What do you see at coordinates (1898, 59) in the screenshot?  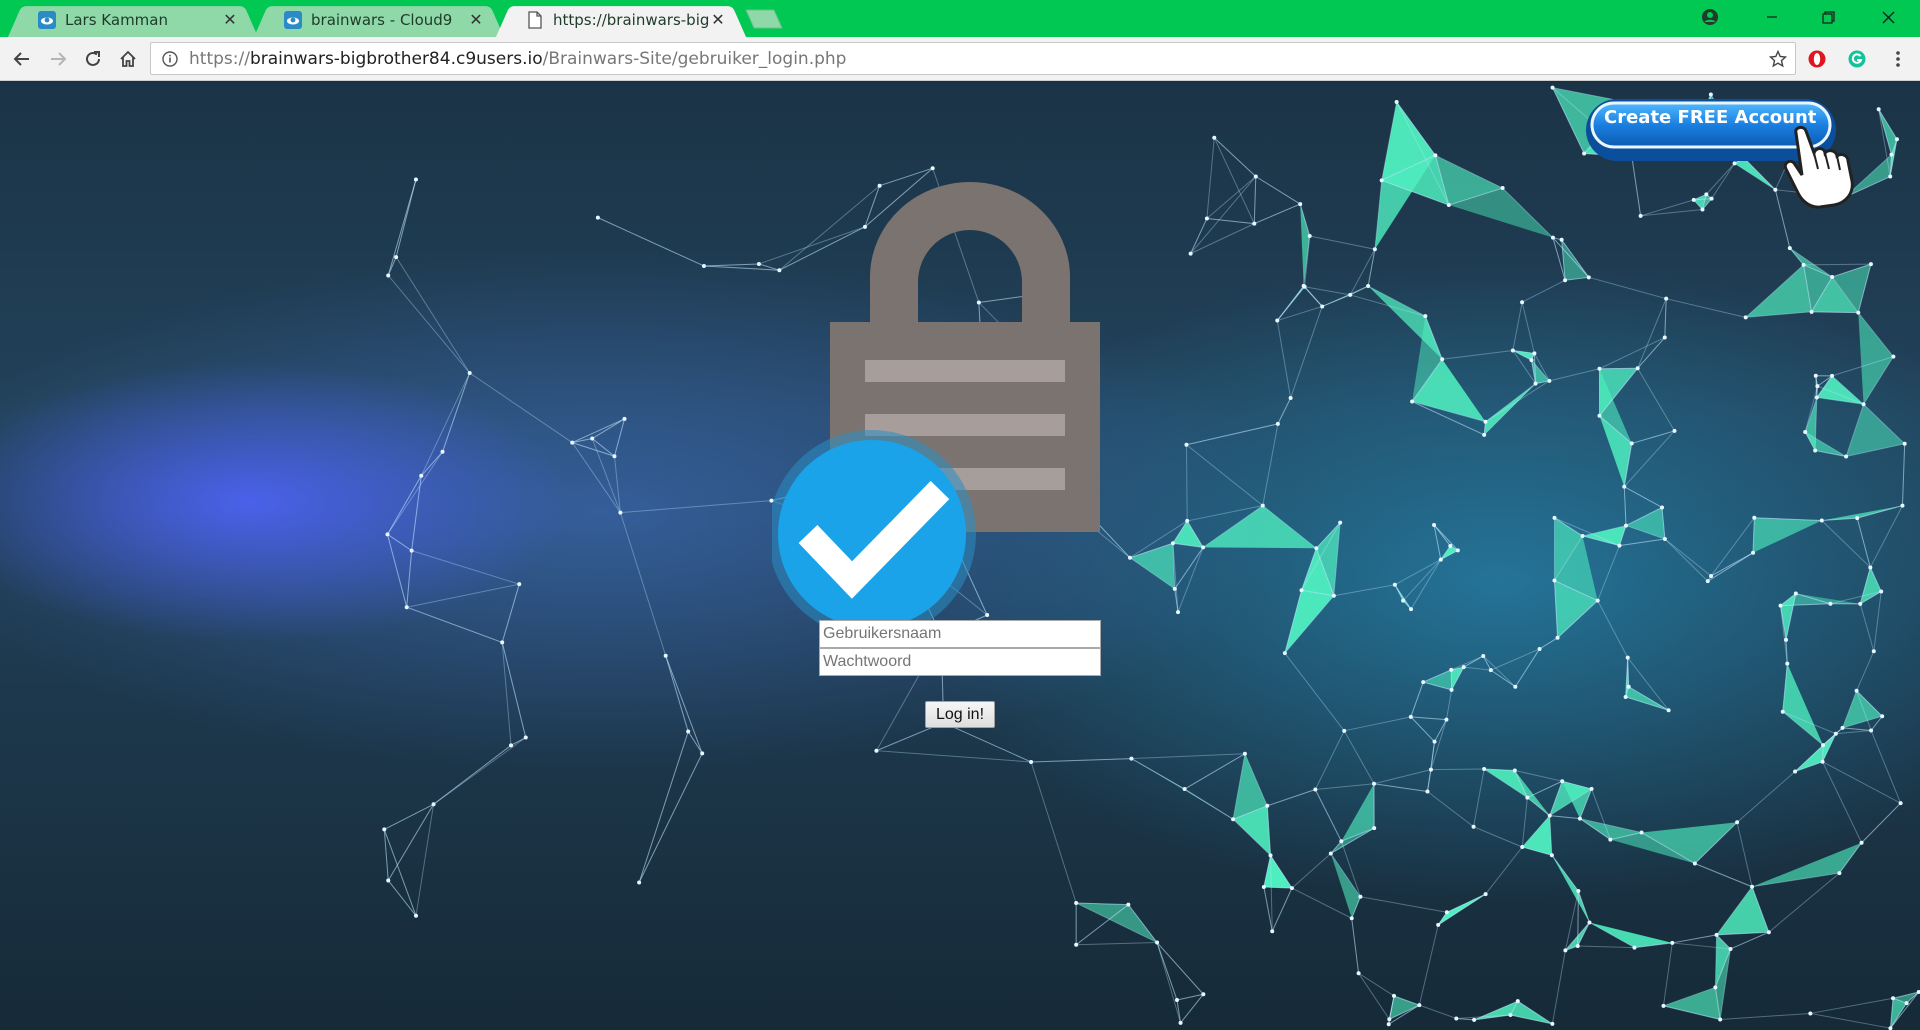 I see `menu-kebab-icon` at bounding box center [1898, 59].